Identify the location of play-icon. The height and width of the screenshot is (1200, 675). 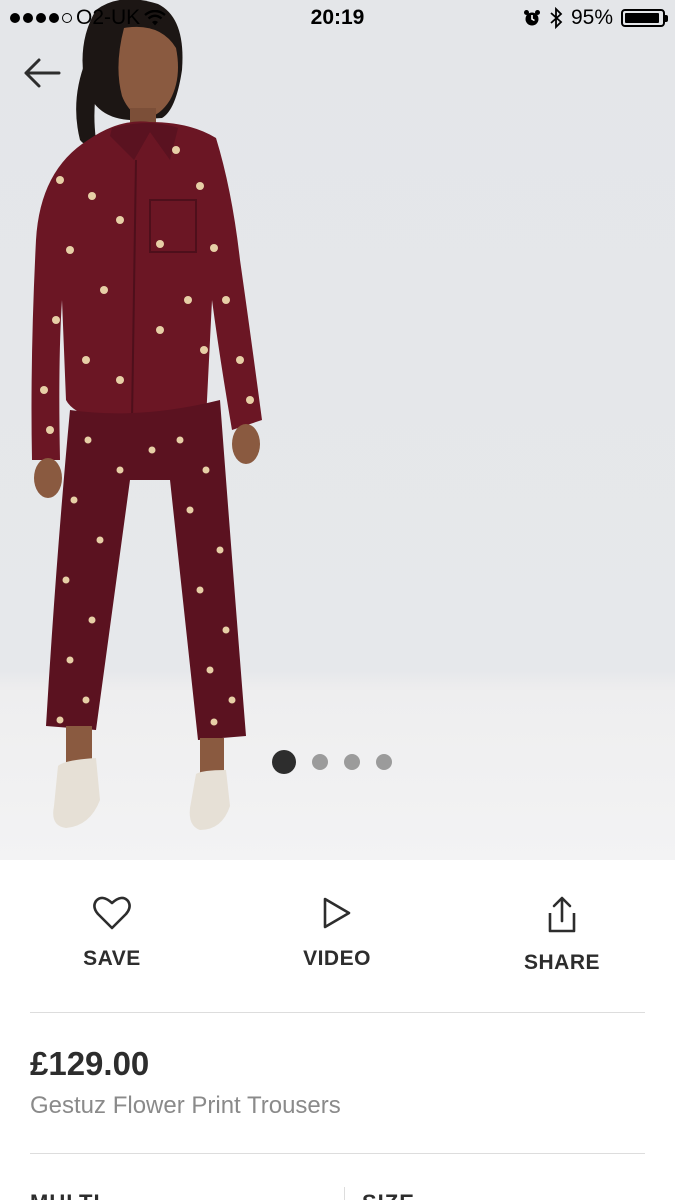
(337, 913).